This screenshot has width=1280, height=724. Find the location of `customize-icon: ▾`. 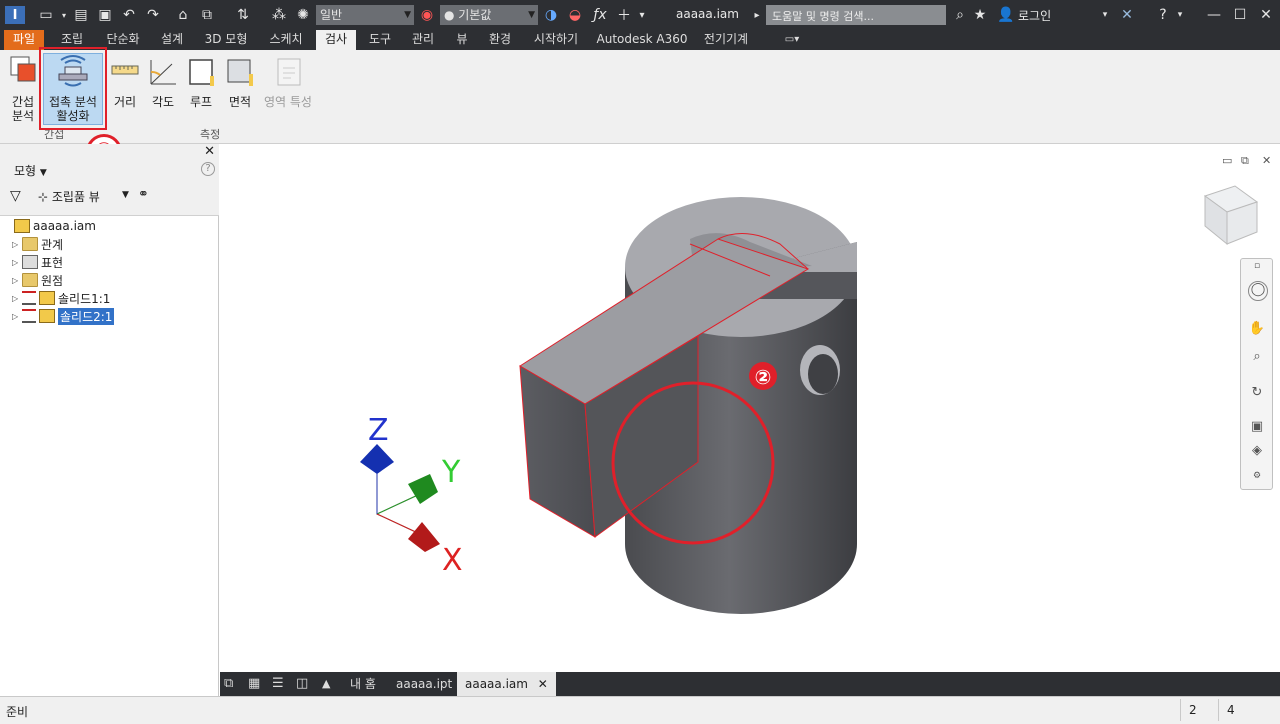

customize-icon: ▾ is located at coordinates (642, 15).